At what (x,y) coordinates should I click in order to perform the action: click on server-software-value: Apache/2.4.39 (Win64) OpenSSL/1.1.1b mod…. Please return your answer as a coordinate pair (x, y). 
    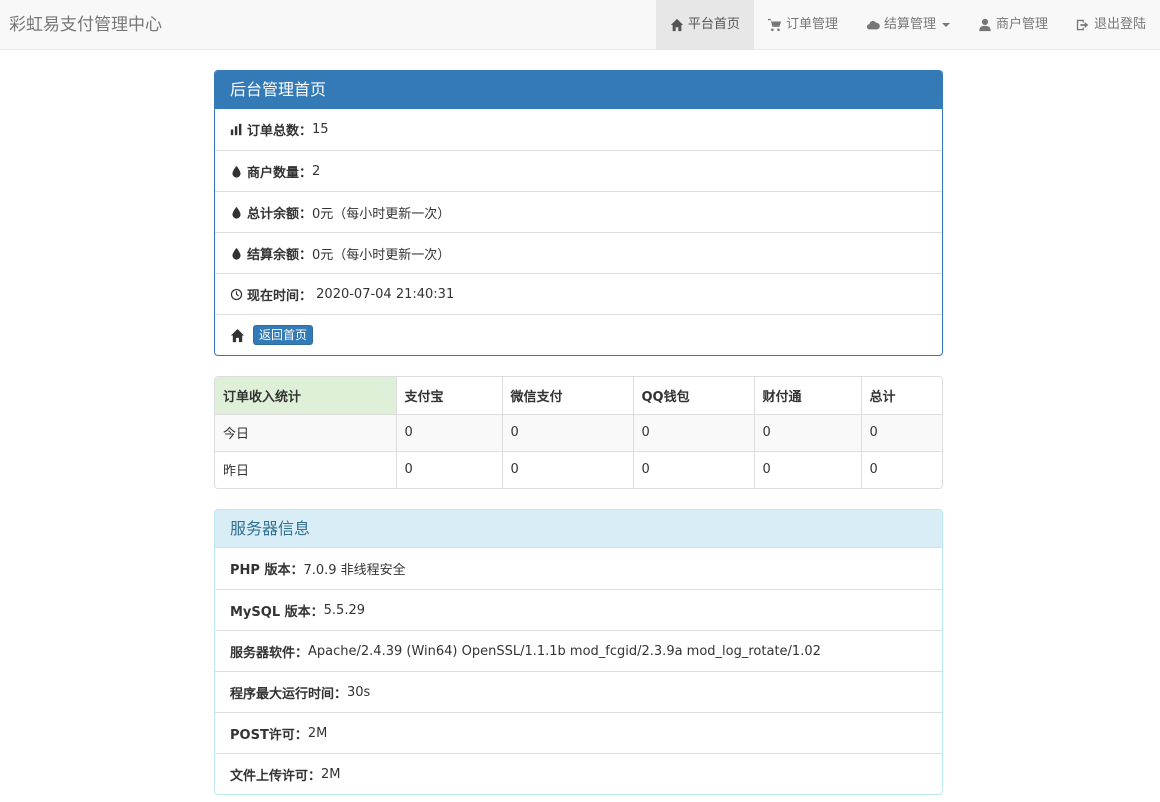
    Looking at the image, I should click on (564, 651).